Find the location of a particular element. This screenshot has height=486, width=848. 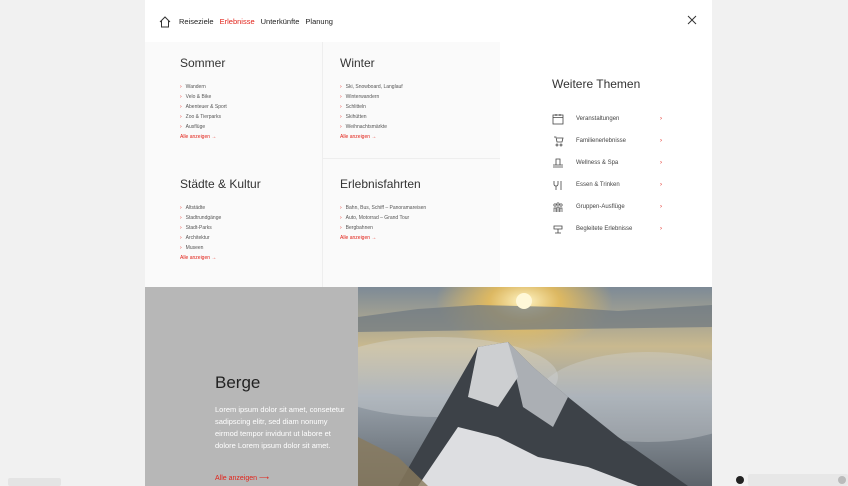

section-title: Sommer is located at coordinates (203, 63).